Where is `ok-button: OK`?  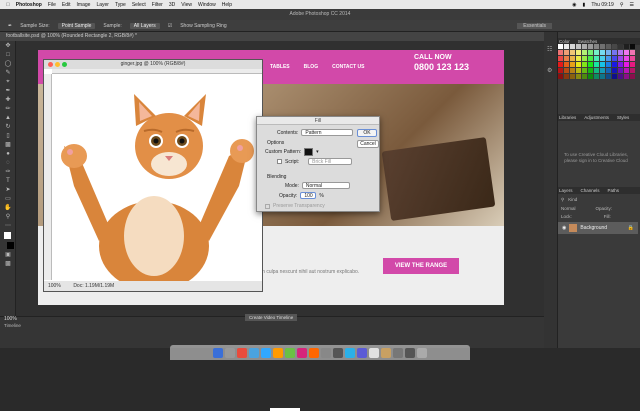
ok-button: OK is located at coordinates (367, 133).